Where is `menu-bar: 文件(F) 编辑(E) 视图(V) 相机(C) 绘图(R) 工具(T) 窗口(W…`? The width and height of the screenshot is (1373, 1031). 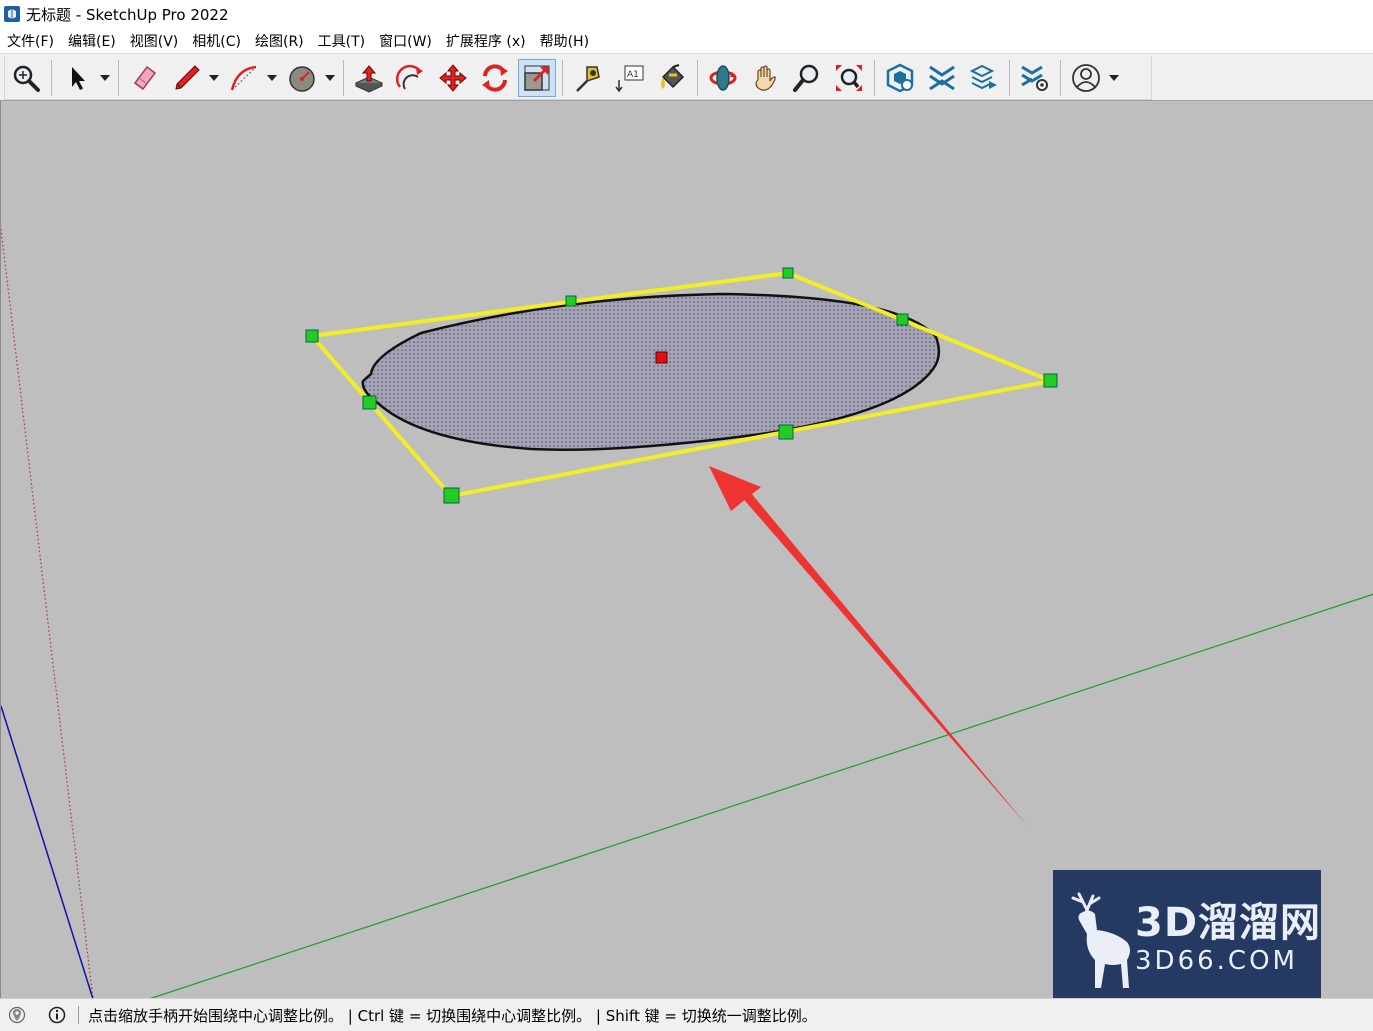 menu-bar: 文件(F) 编辑(E) 视图(V) 相机(C) 绘图(R) 工具(T) 窗口(W… is located at coordinates (686, 41).